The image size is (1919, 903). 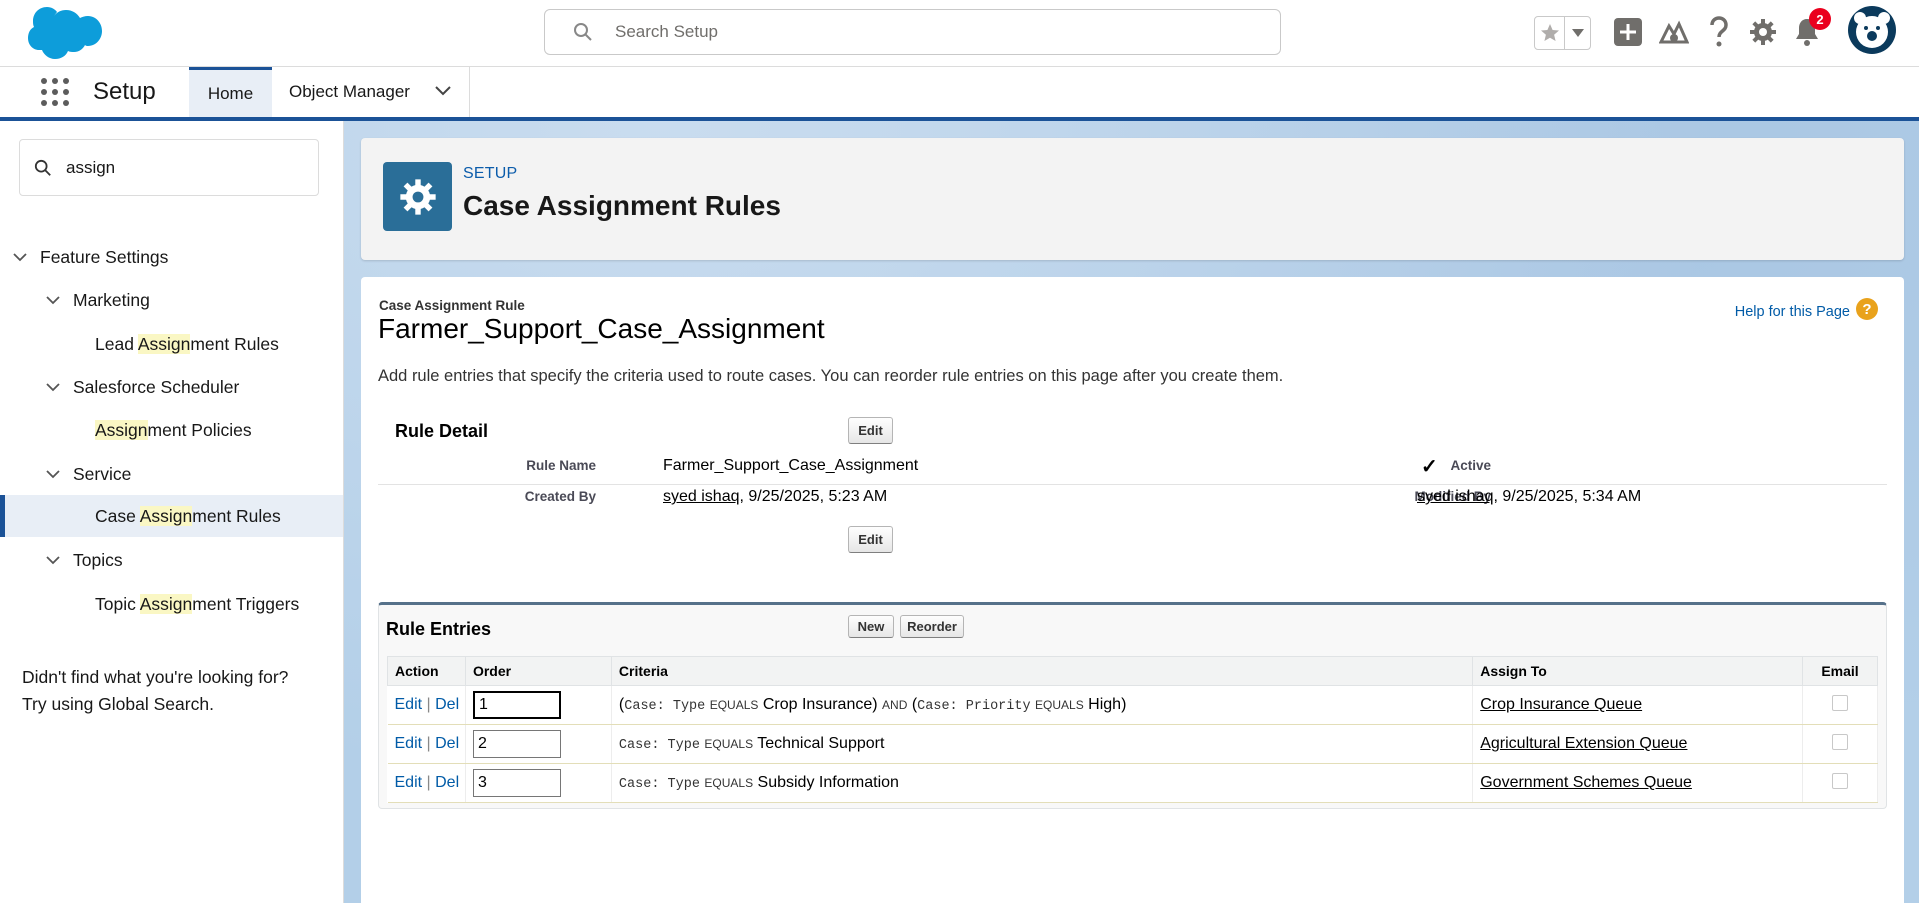 What do you see at coordinates (1455, 496) in the screenshot?
I see `modified-by-user-link: syed ishaq` at bounding box center [1455, 496].